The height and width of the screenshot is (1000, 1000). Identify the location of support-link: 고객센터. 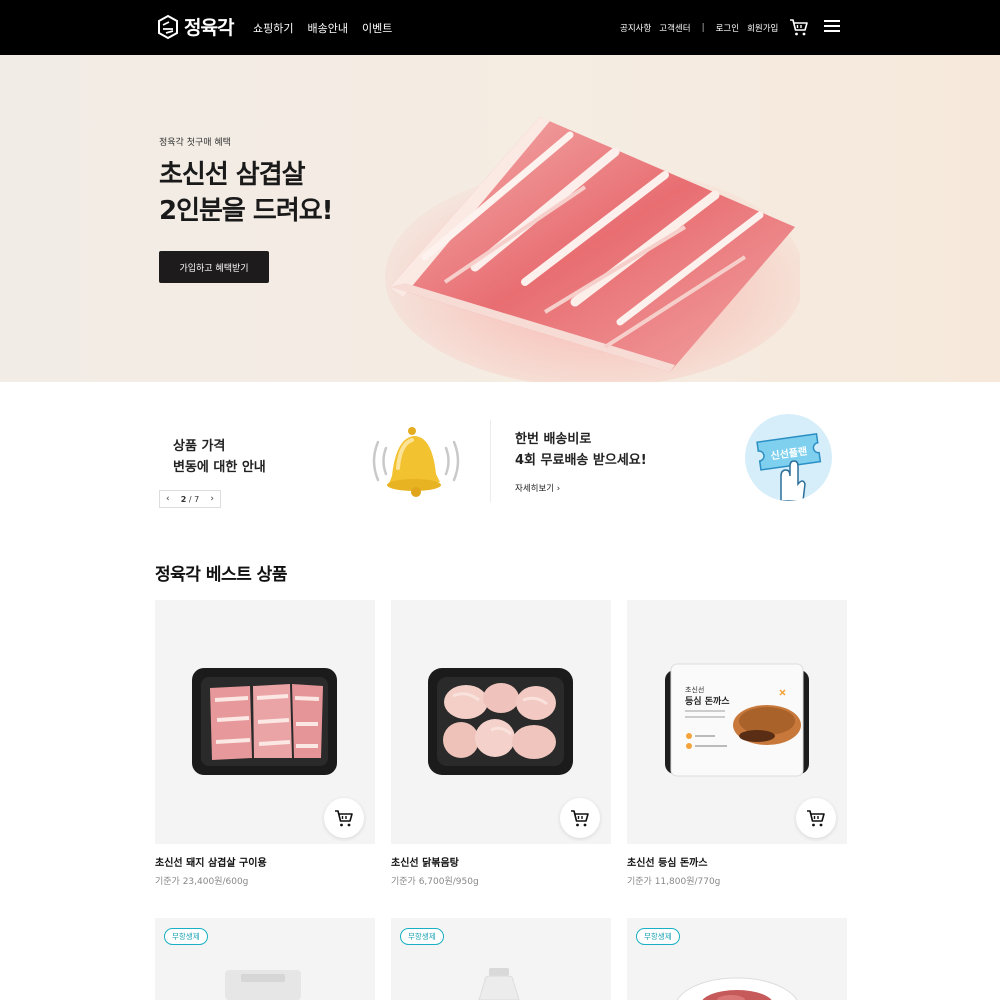
(674, 28).